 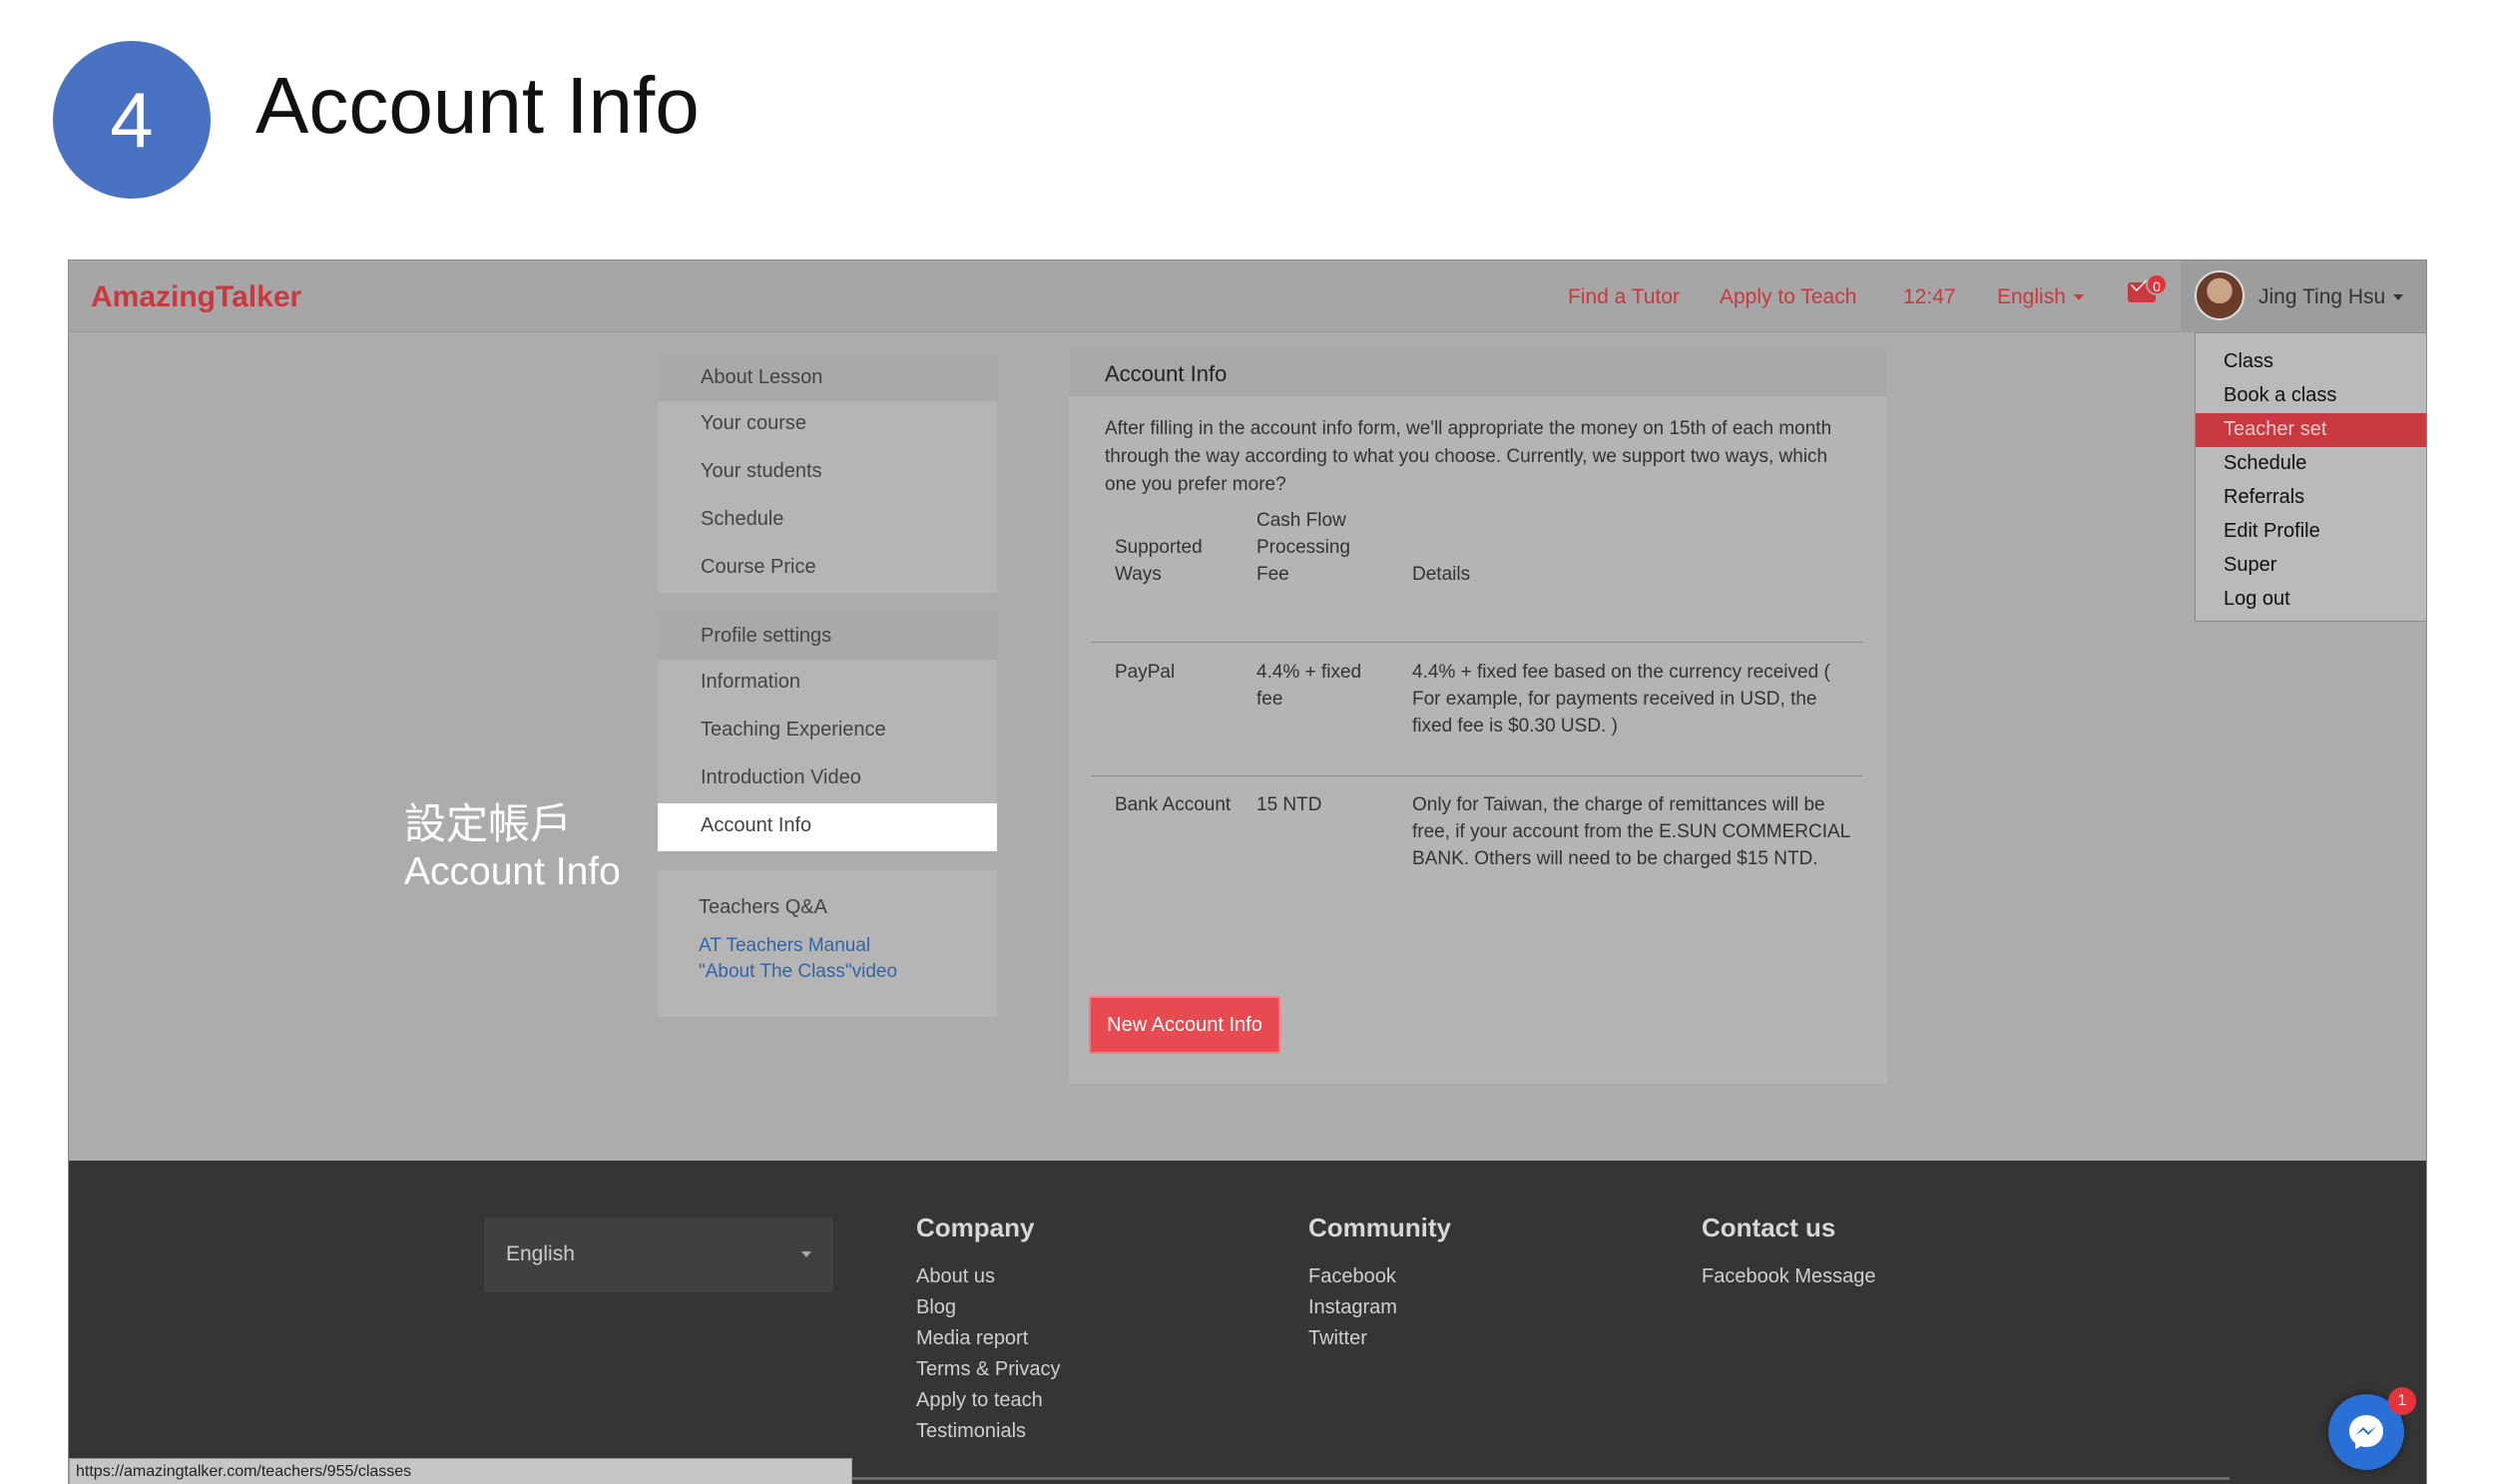 What do you see at coordinates (988, 1307) in the screenshot?
I see `footer-link-blog: Blog` at bounding box center [988, 1307].